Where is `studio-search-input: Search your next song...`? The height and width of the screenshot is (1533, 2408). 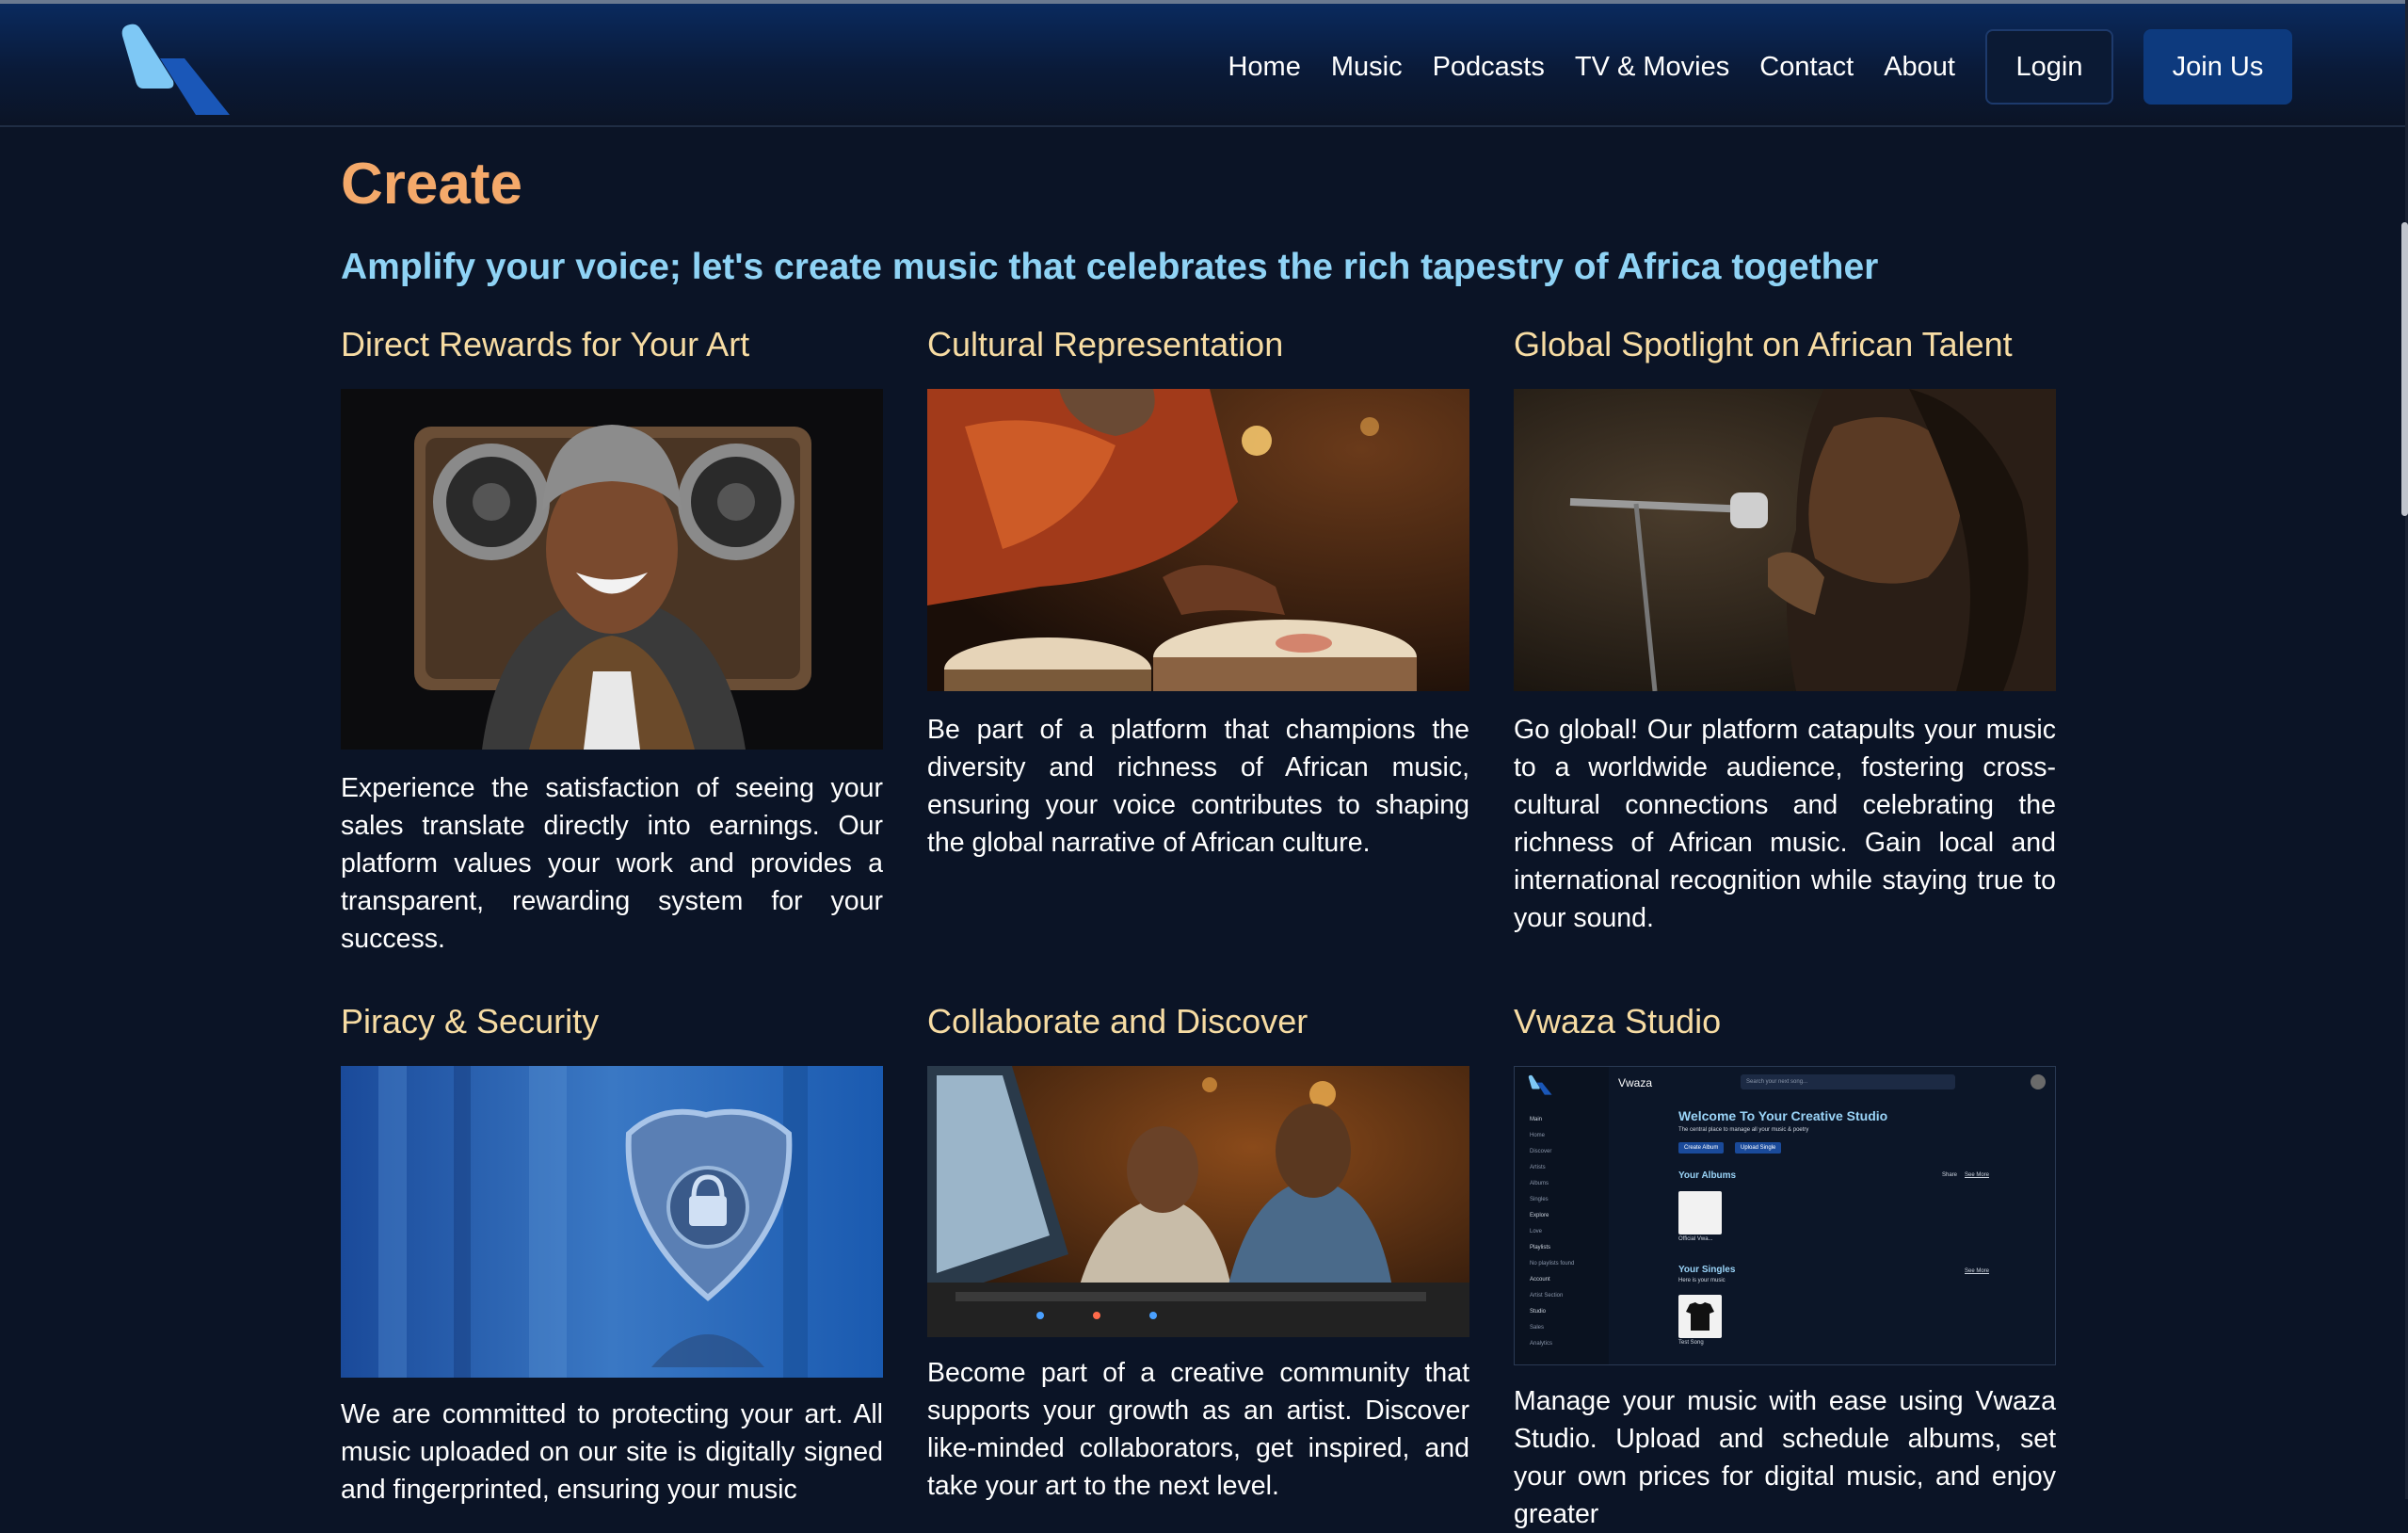 studio-search-input: Search your next song... is located at coordinates (1848, 1081).